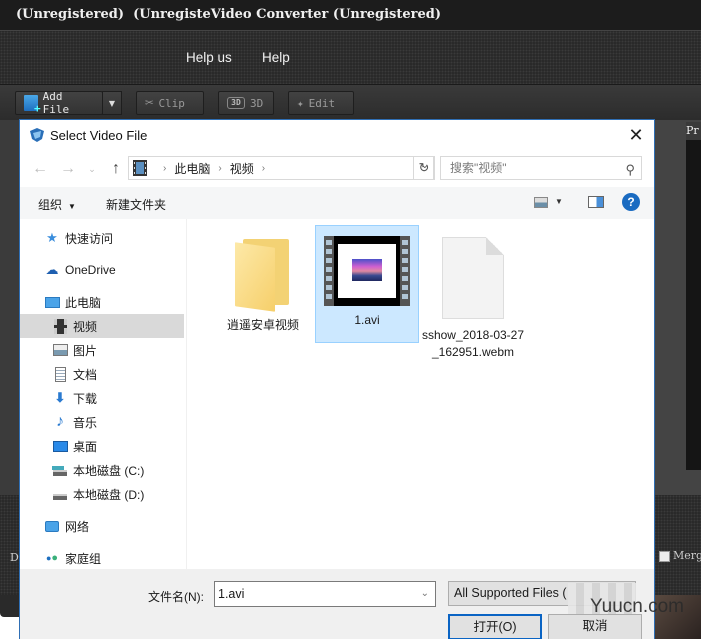  Describe the element at coordinates (231, 594) in the screenshot. I see `filename-value: 1.avi` at that location.